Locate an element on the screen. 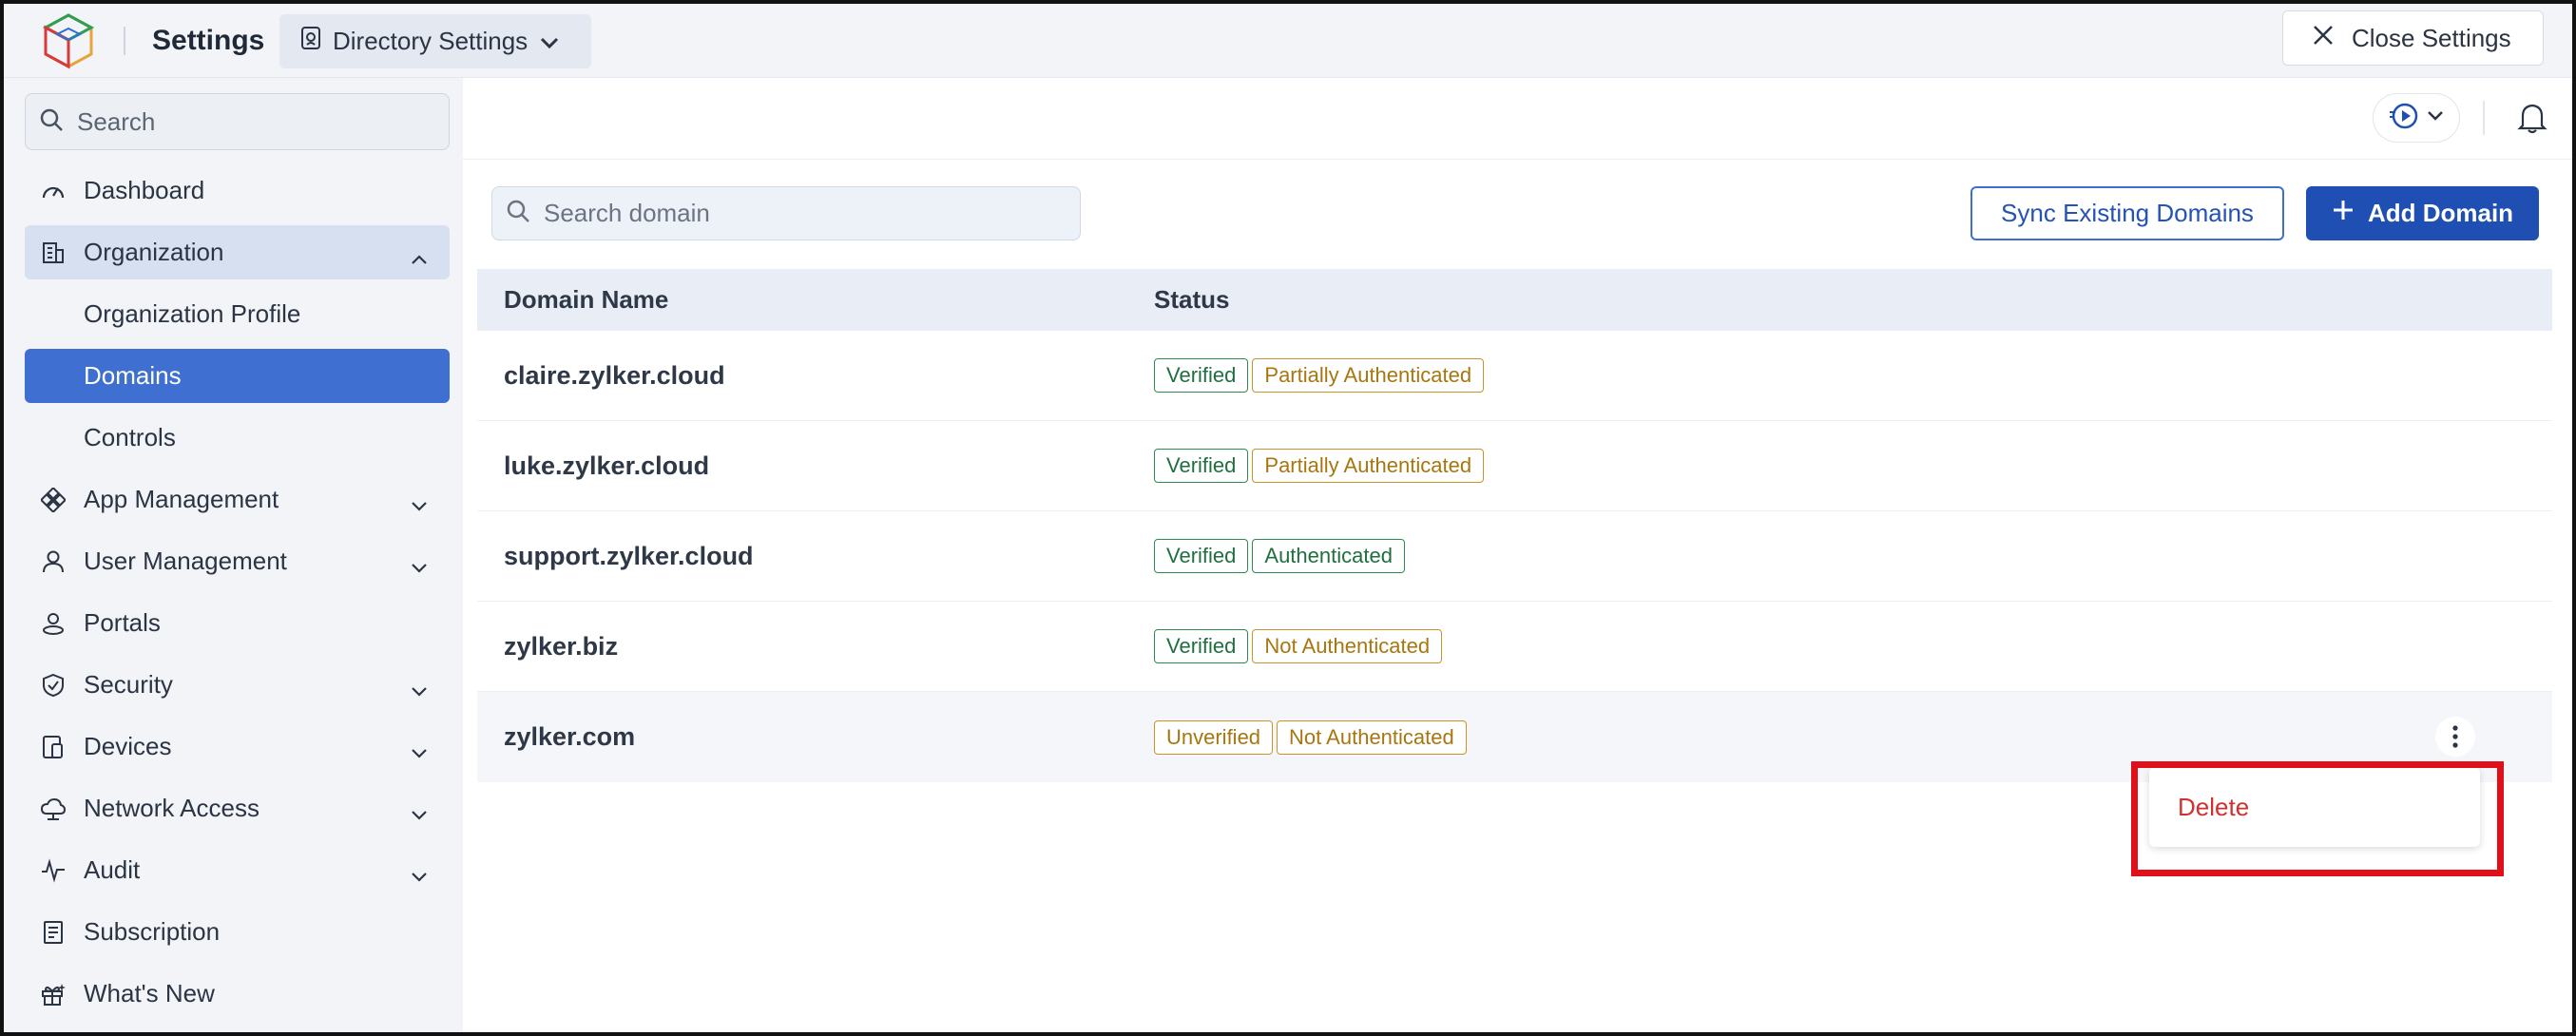  column-header-status: Status is located at coordinates (1192, 299).